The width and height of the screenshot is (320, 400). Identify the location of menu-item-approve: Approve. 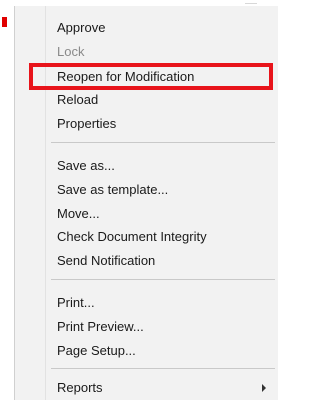
(146, 28).